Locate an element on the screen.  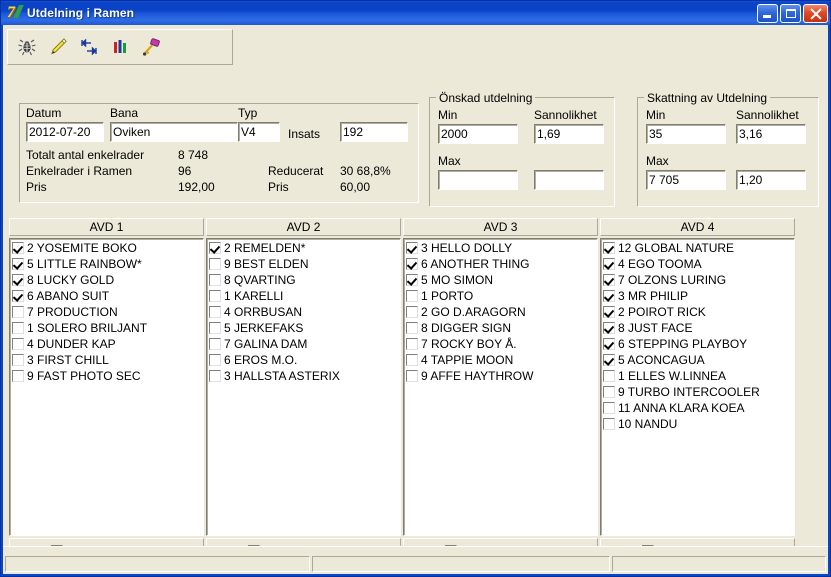
skattning-sannolikhet-min-field: 3,16 is located at coordinates (771, 134).